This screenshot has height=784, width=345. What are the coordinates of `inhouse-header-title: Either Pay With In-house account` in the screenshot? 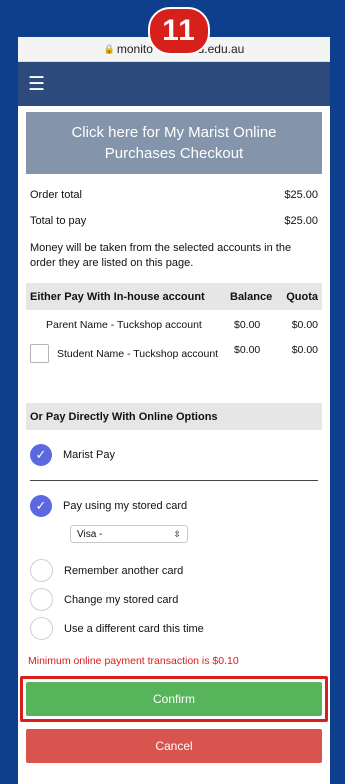 It's located at (117, 296).